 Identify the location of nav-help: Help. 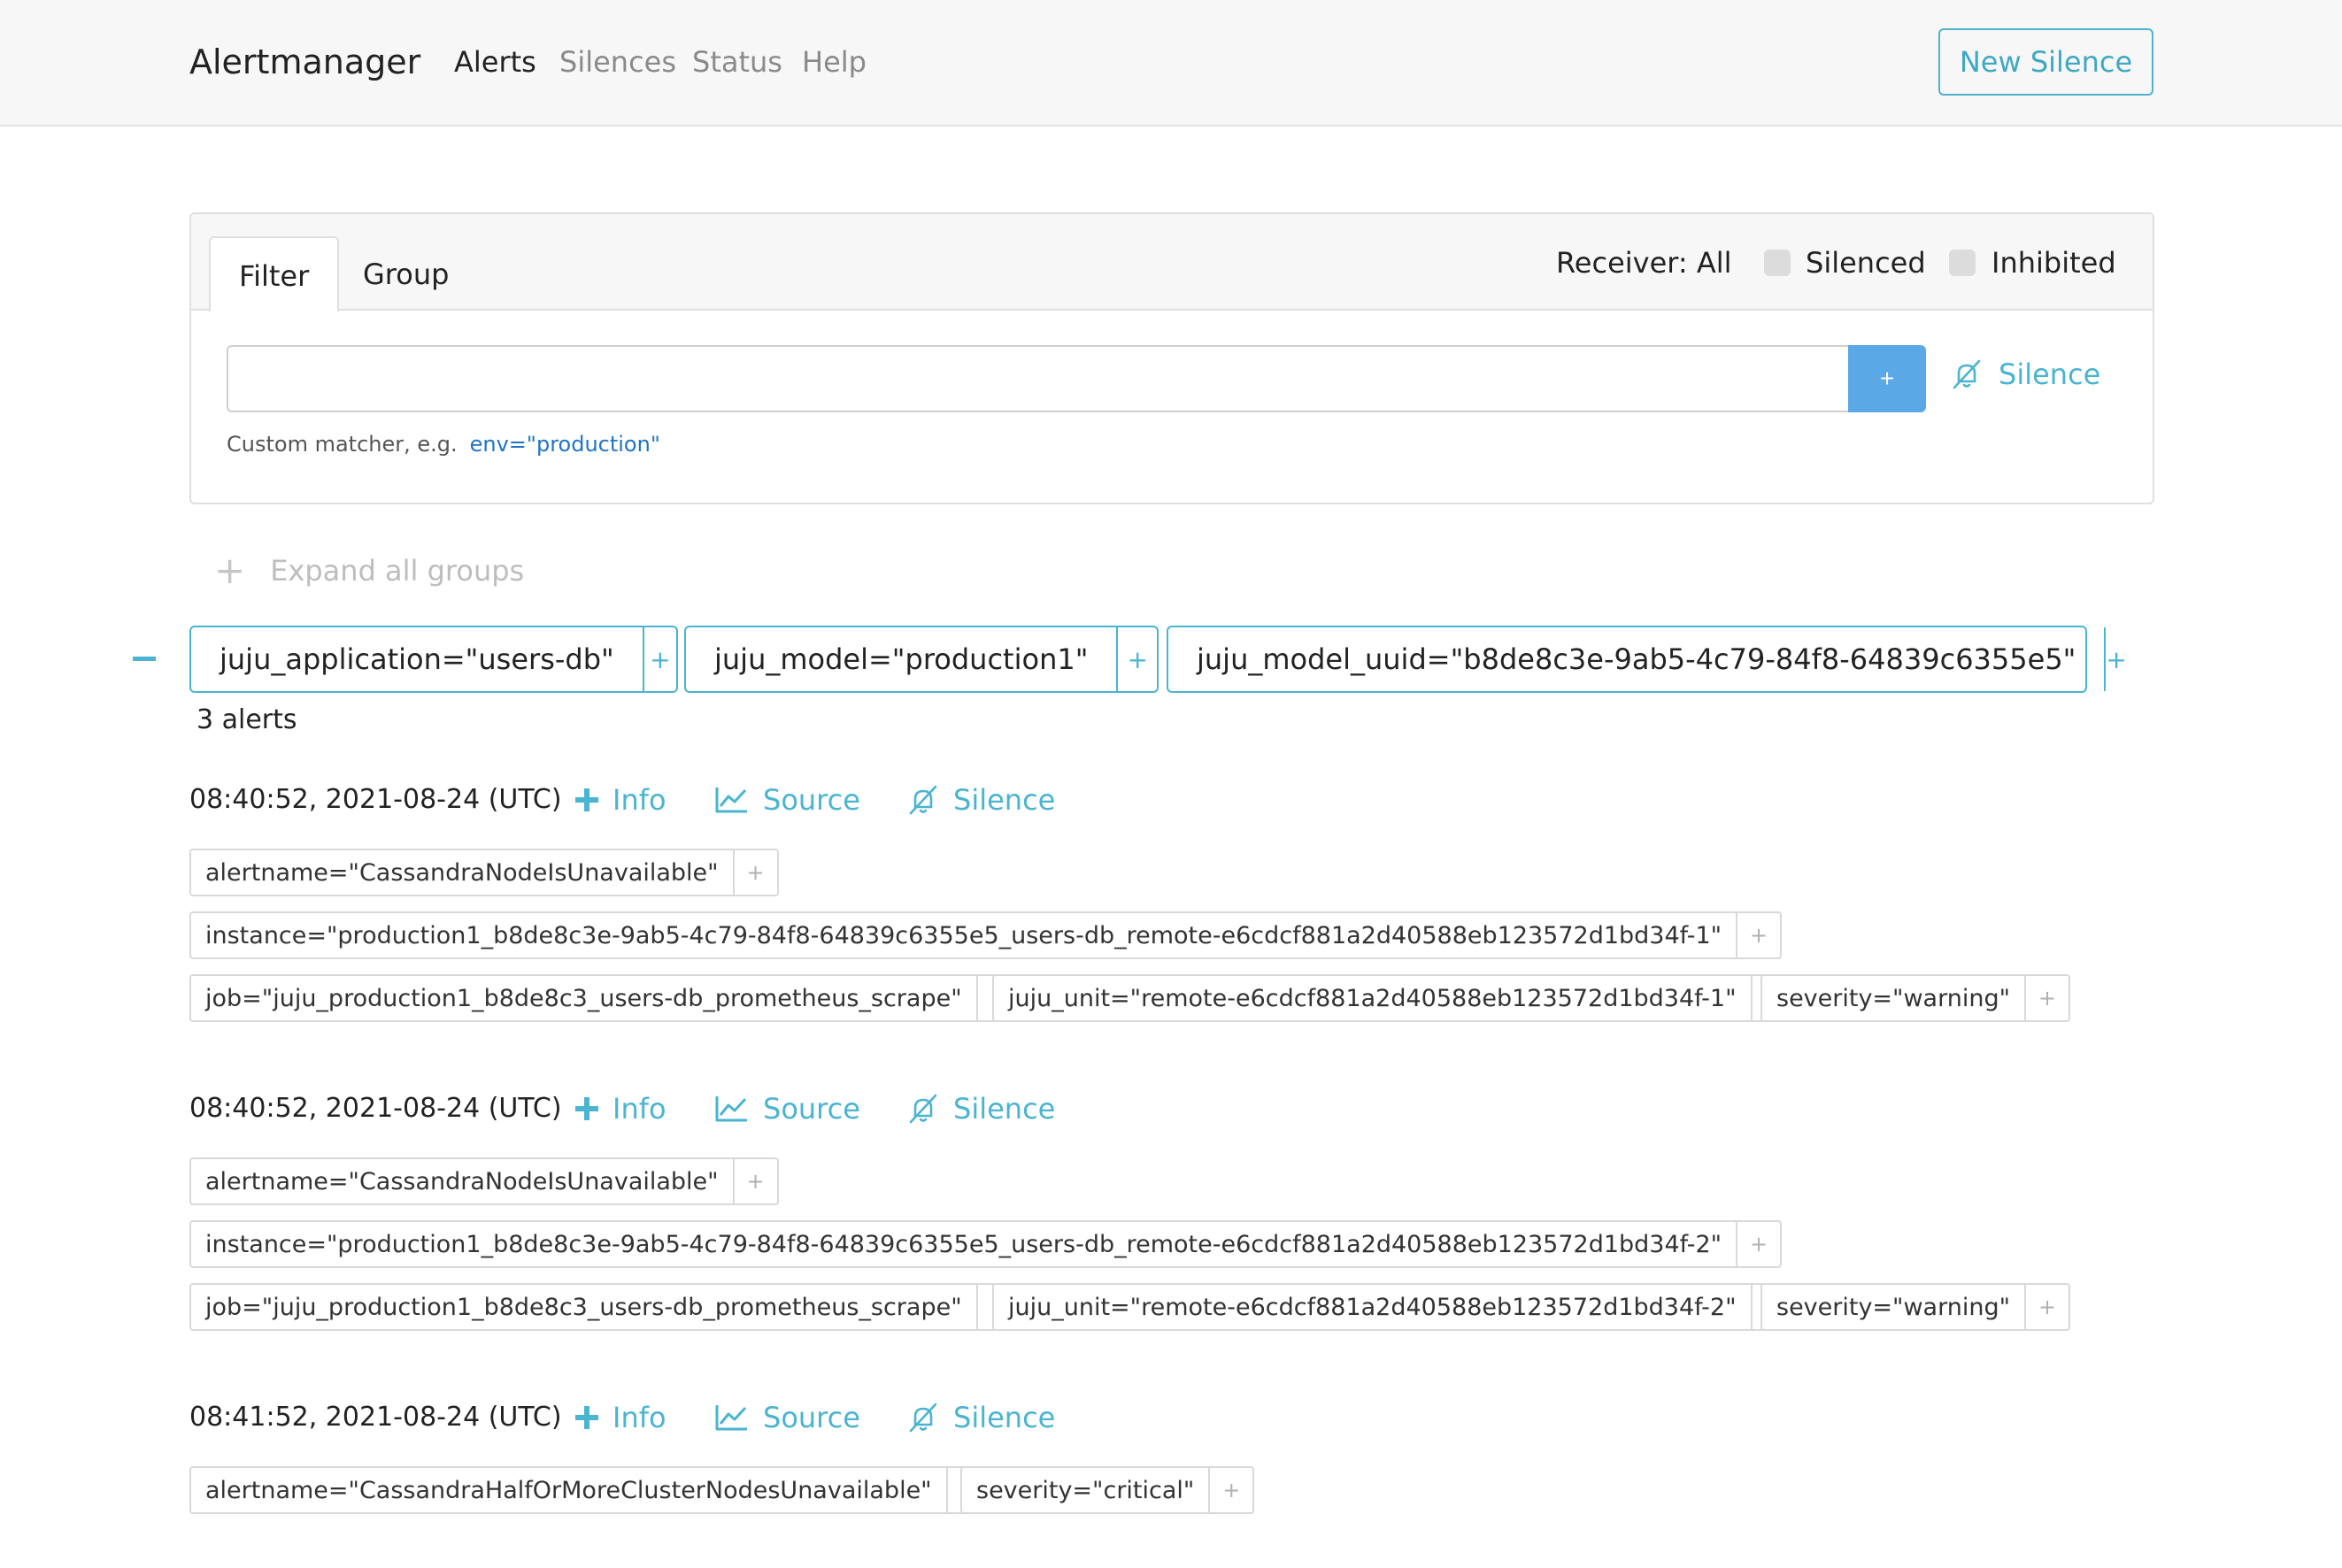
(834, 62).